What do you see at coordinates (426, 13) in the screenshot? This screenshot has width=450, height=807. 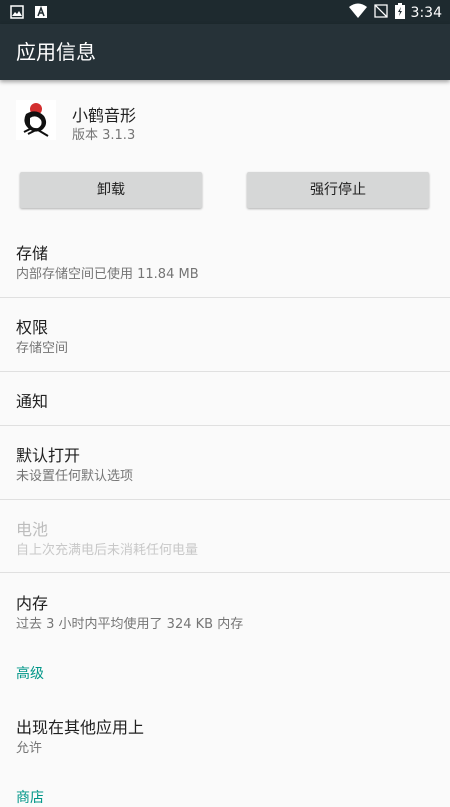 I see `clock: 3:34` at bounding box center [426, 13].